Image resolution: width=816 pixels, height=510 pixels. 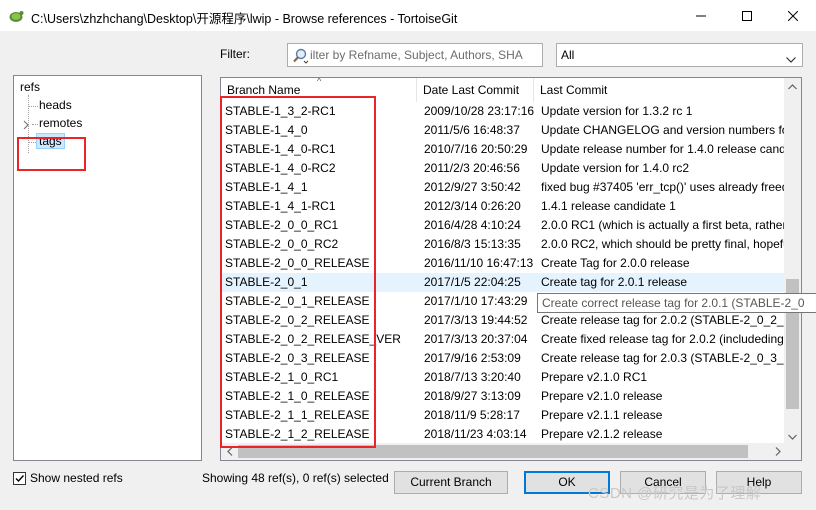 What do you see at coordinates (282, 377) in the screenshot?
I see `branch-name-cell: STABLE-2_1_0_RC1` at bounding box center [282, 377].